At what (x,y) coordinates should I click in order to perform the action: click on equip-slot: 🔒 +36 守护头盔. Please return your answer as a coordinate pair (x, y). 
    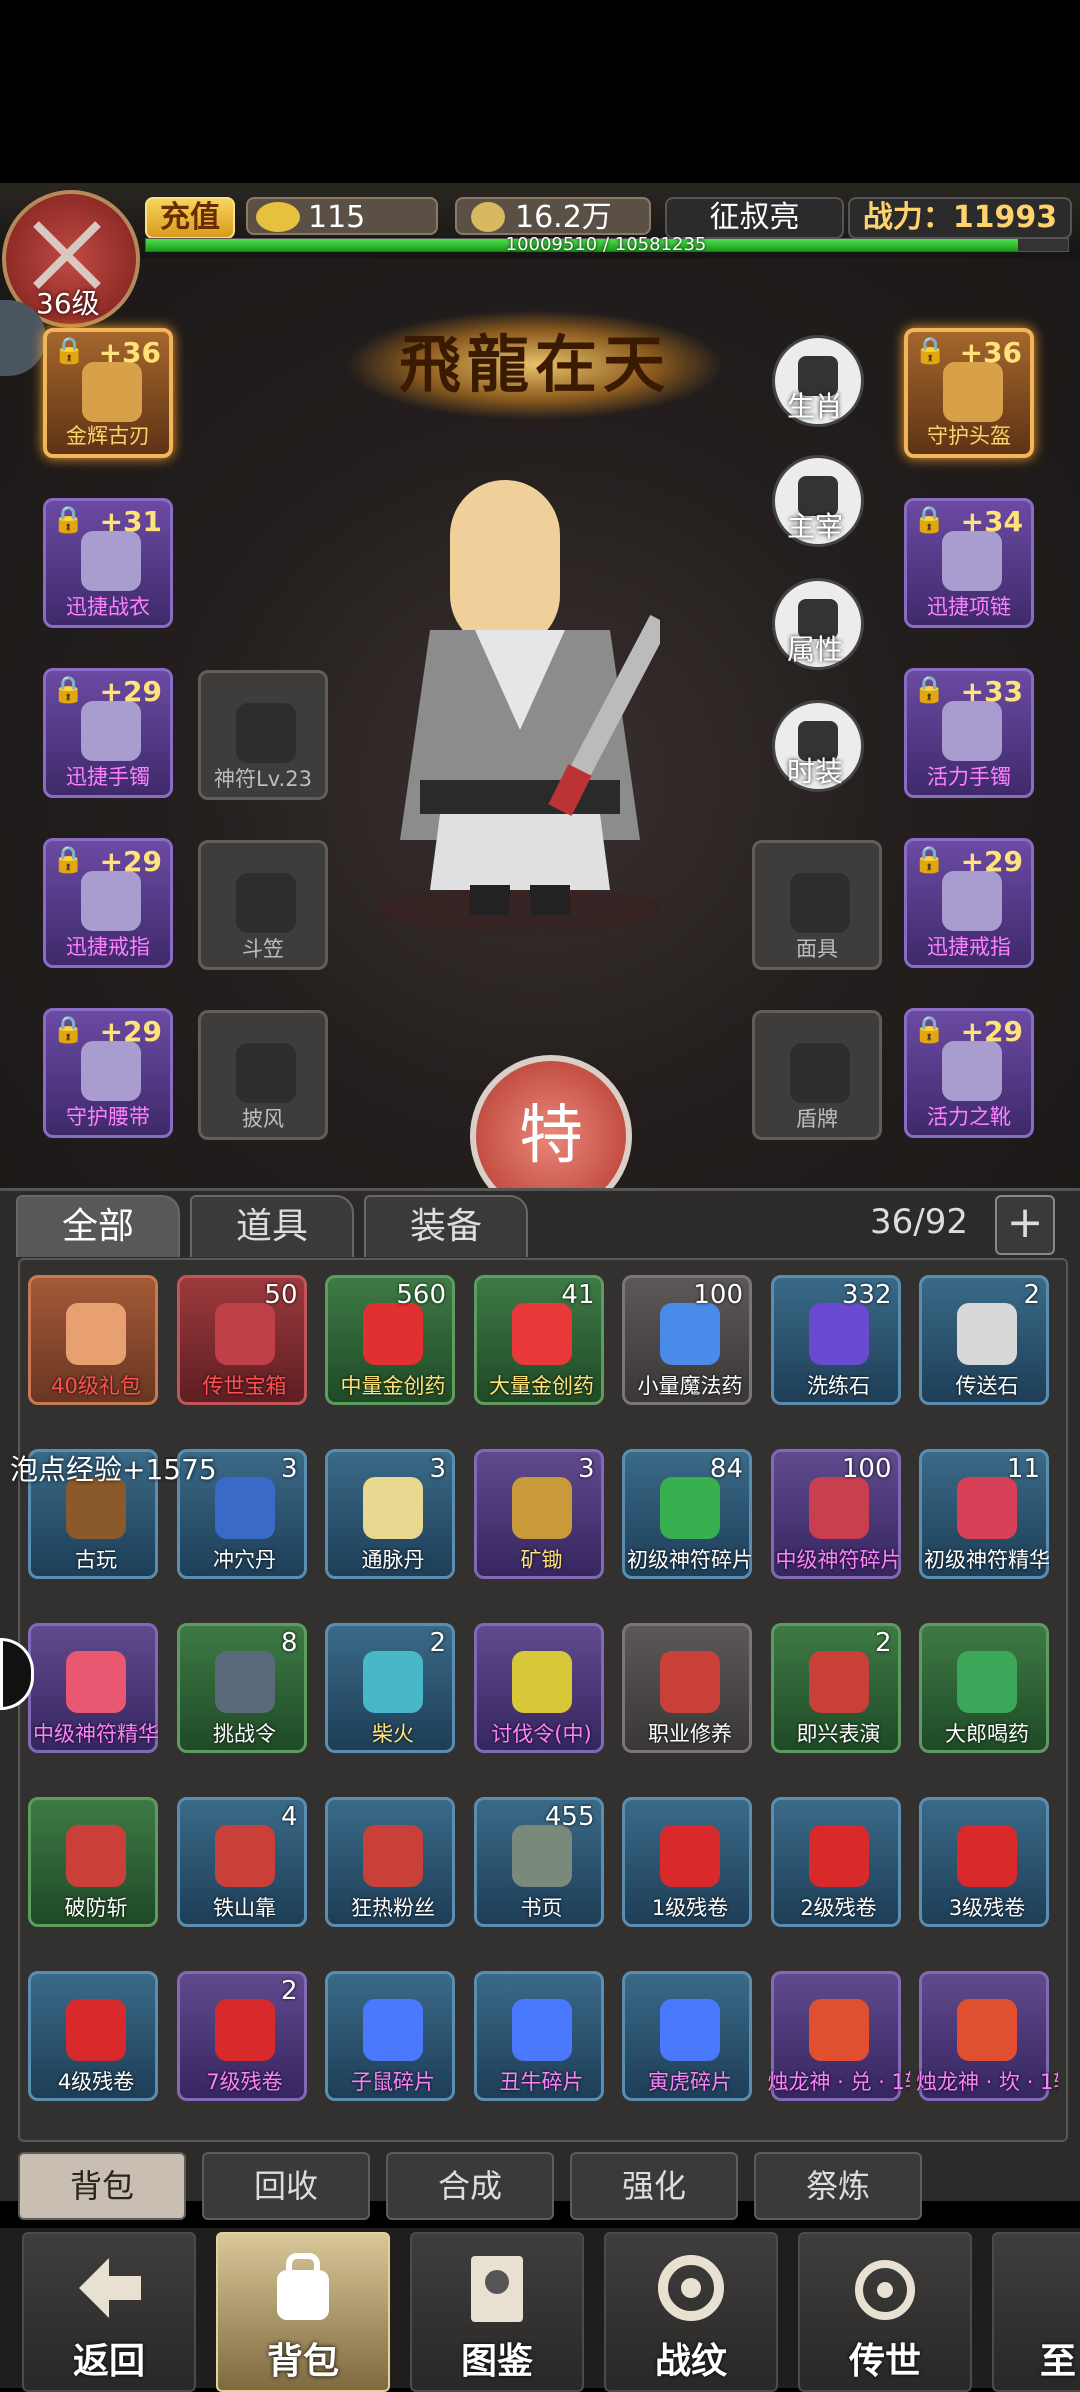
    Looking at the image, I should click on (969, 393).